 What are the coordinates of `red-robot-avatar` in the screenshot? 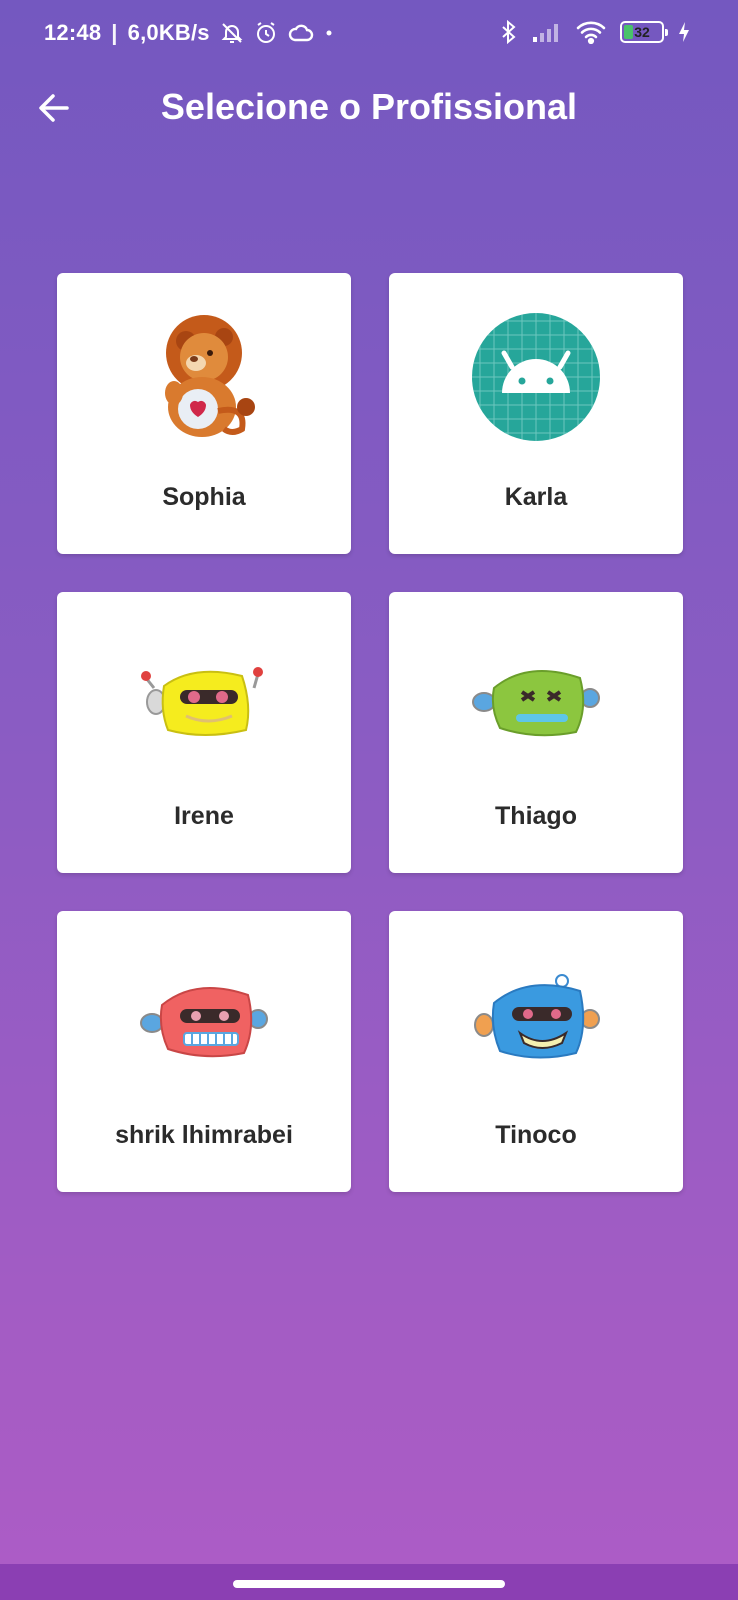 It's located at (204, 1015).